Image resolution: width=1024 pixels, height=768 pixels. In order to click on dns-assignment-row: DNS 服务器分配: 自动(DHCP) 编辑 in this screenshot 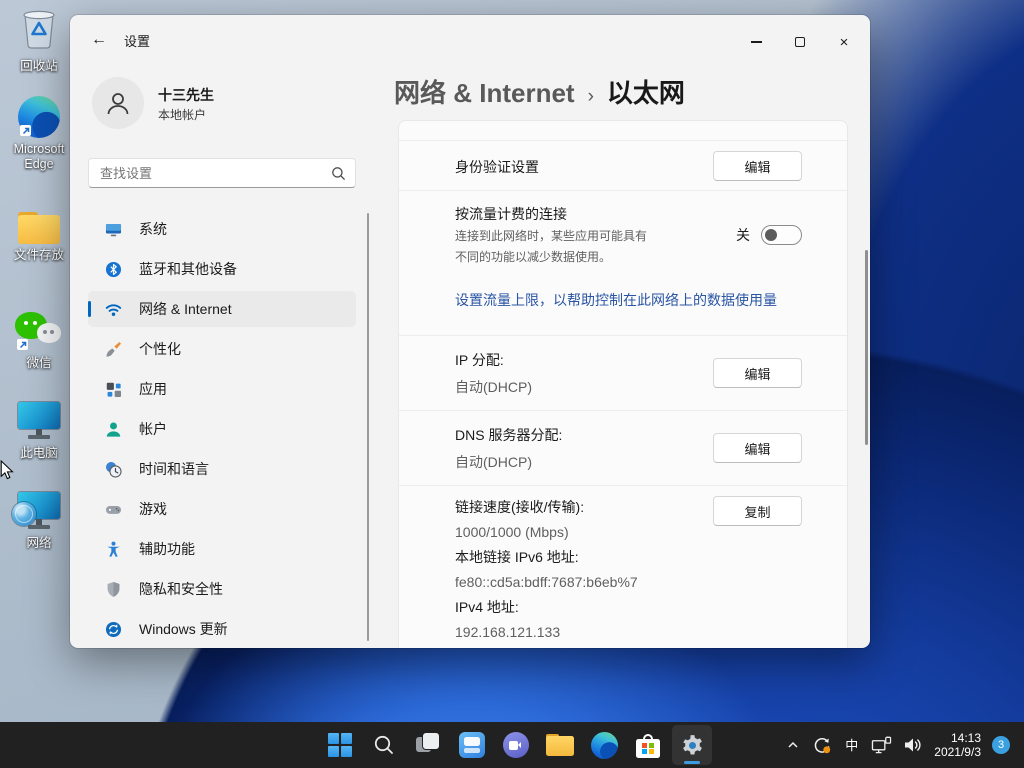, I will do `click(623, 448)`.